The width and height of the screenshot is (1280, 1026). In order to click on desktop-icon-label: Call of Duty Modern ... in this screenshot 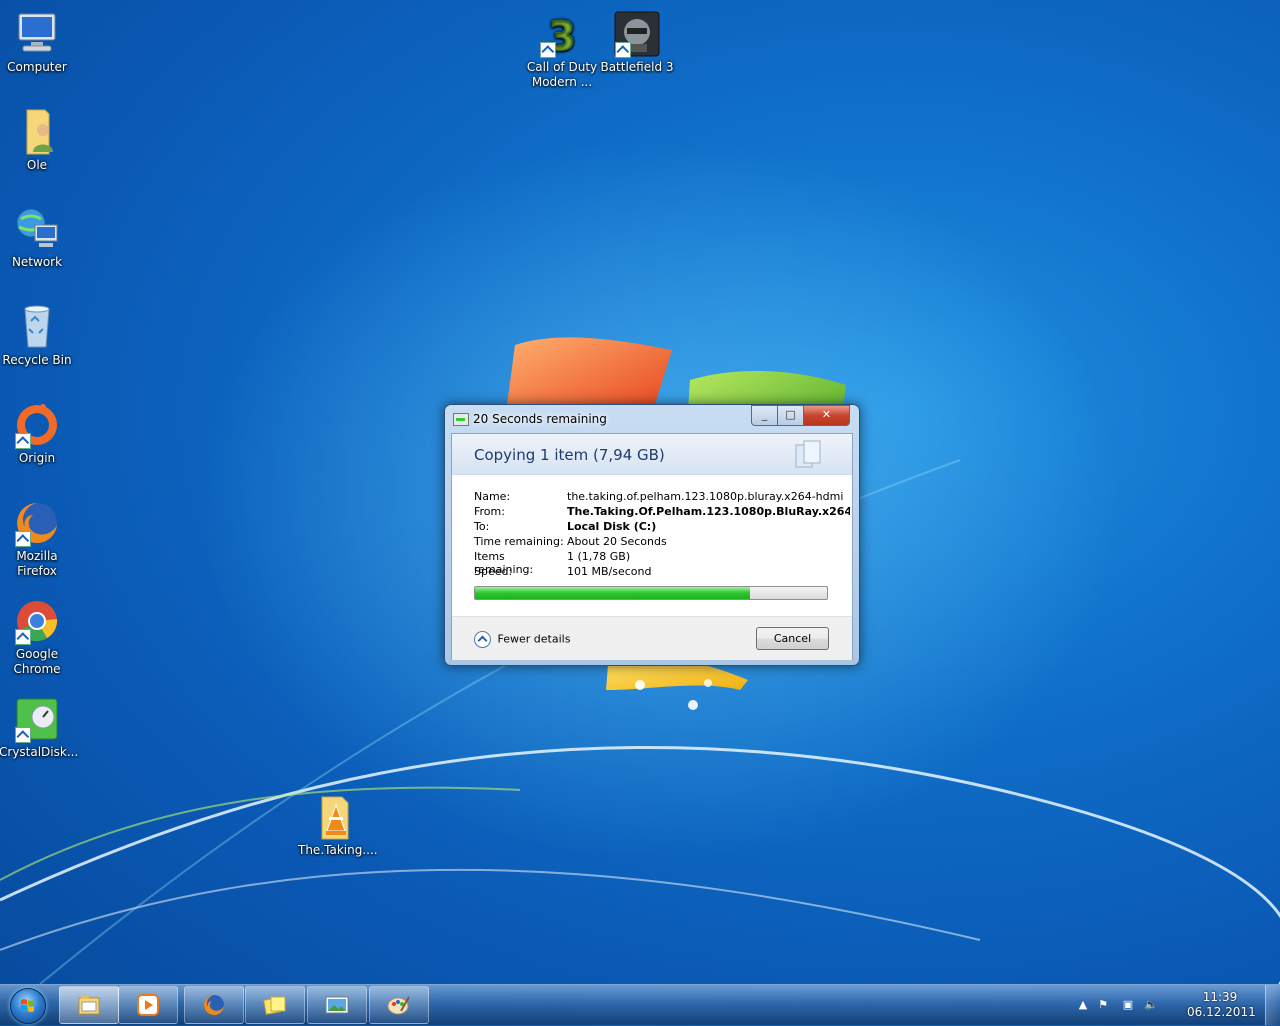, I will do `click(562, 74)`.